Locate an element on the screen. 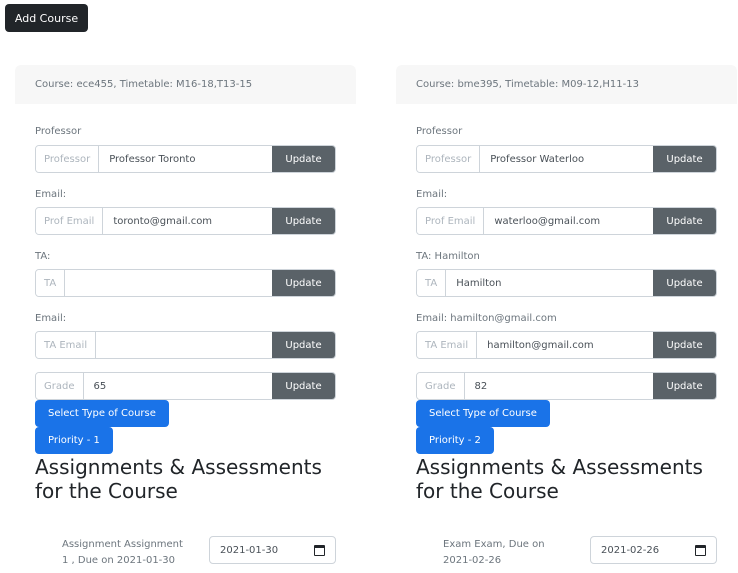  assignment-date-input: 2021-01-30 is located at coordinates (272, 550).